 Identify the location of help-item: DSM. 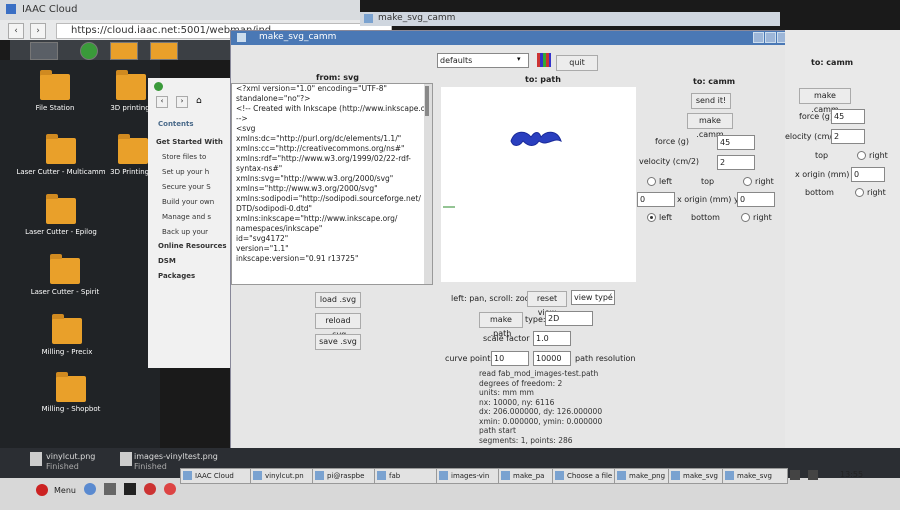
(167, 261).